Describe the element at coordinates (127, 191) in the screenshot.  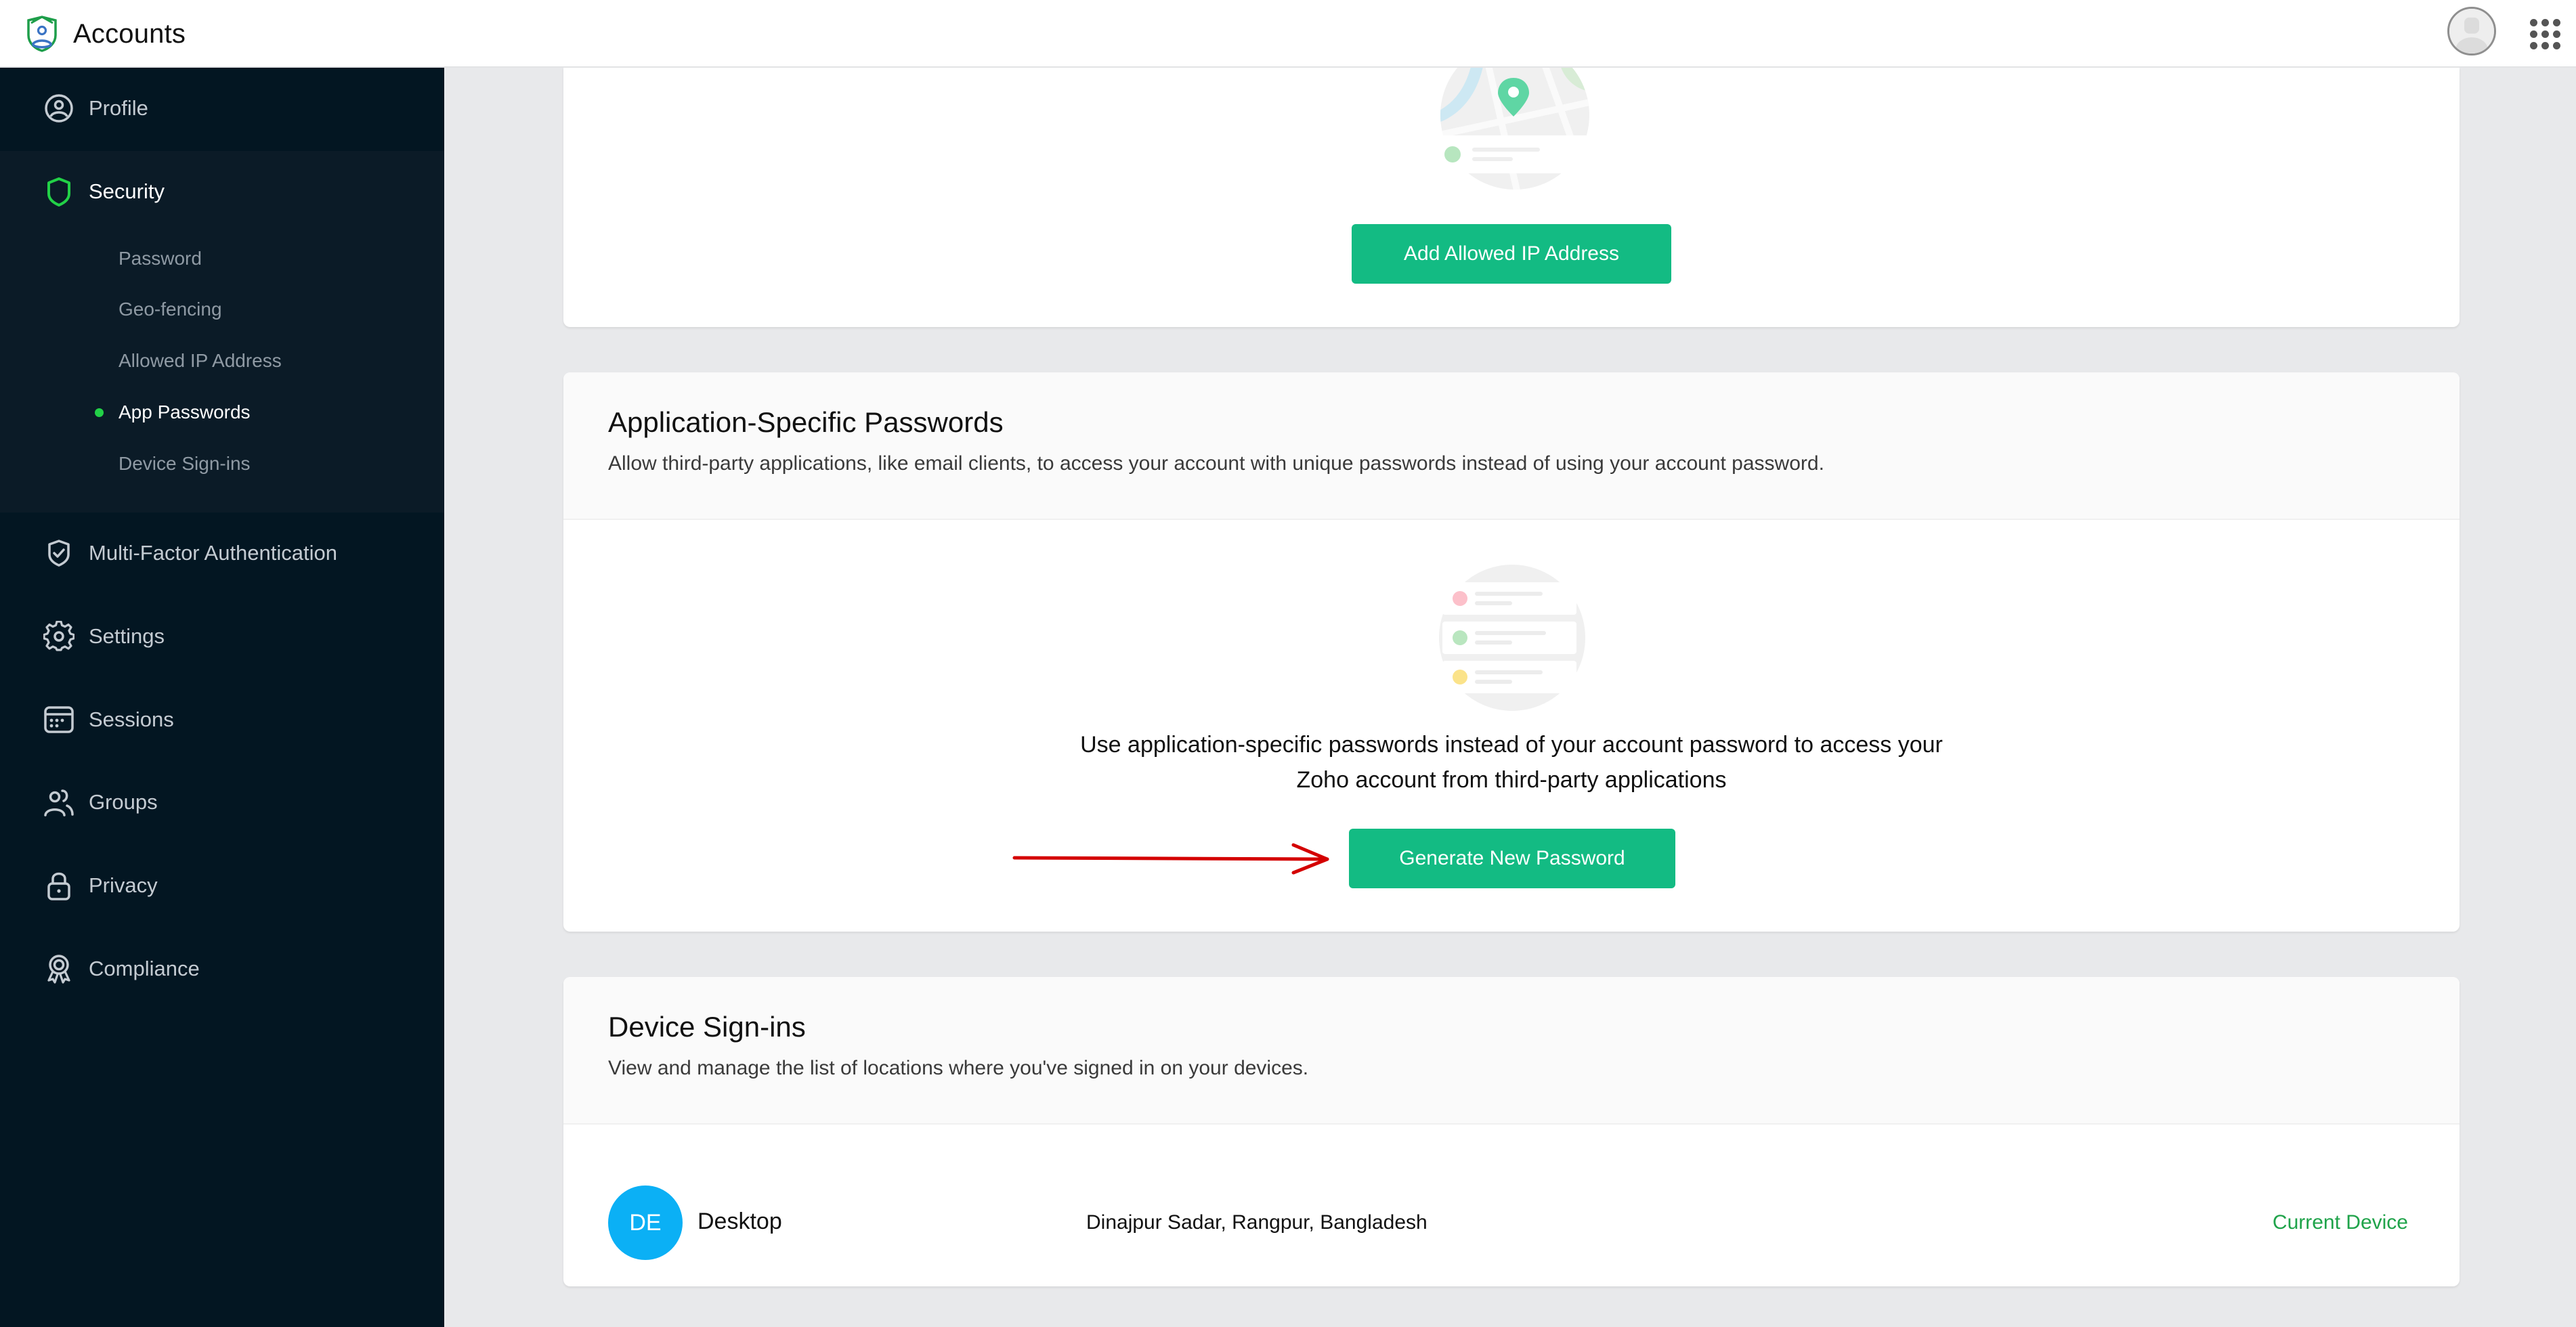
I see `sidebar-item-label: Security` at that location.